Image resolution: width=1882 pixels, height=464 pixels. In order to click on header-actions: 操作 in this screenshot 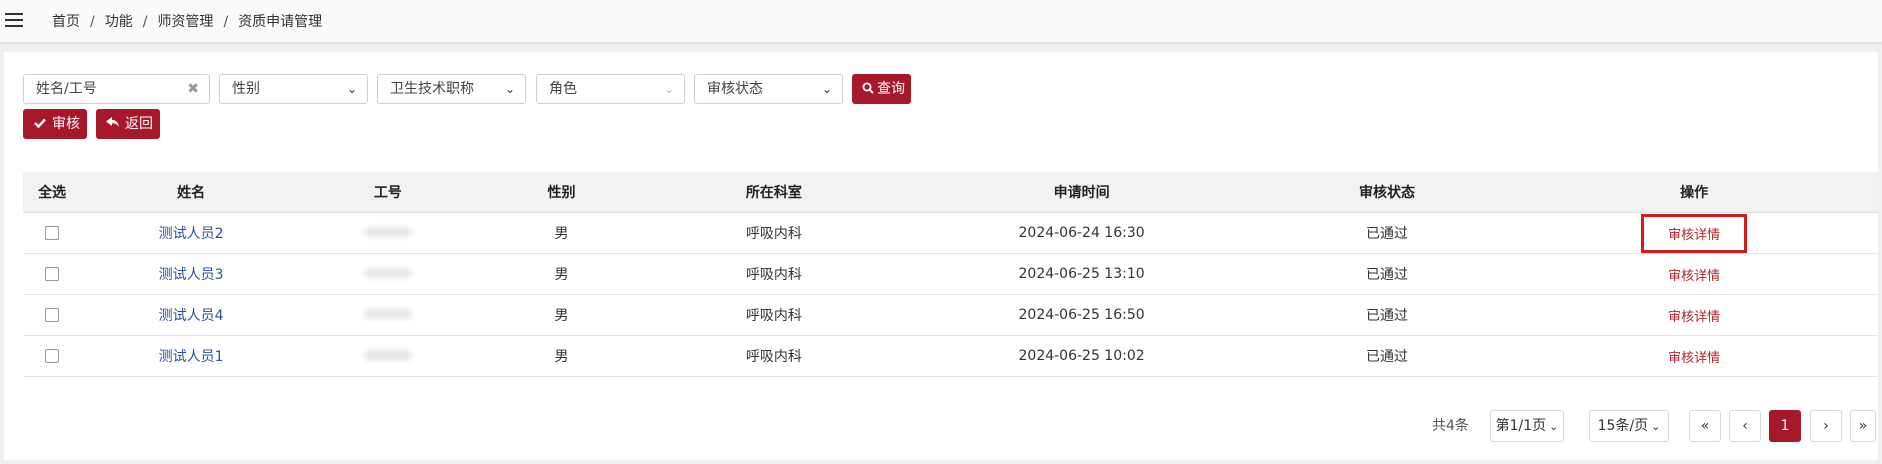, I will do `click(1694, 192)`.